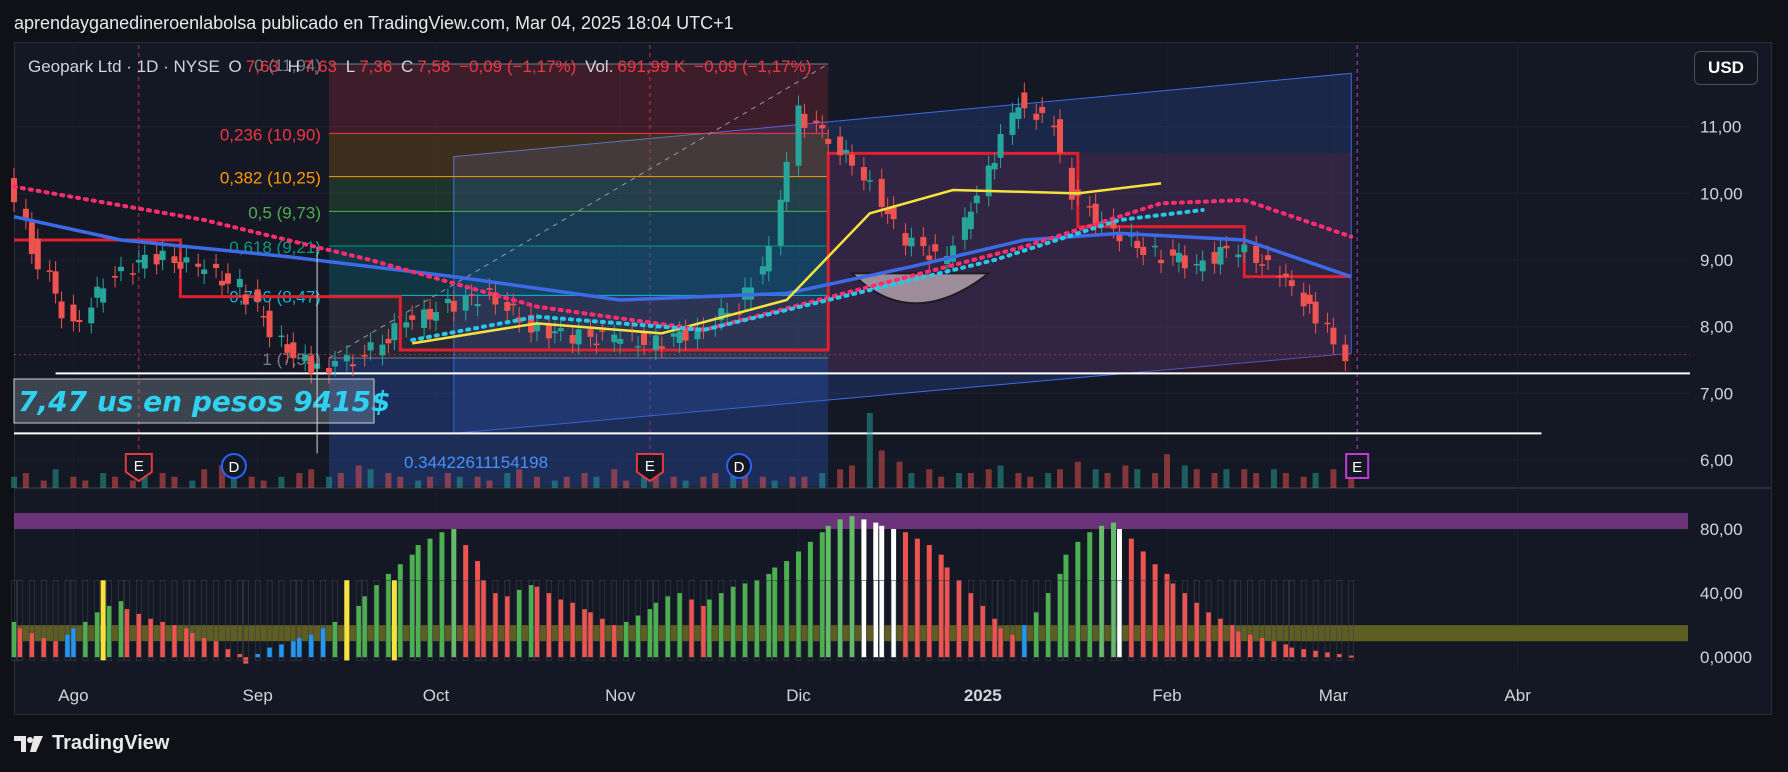 The height and width of the screenshot is (772, 1788). What do you see at coordinates (320, 66) in the screenshot?
I see `high-value: 7,63` at bounding box center [320, 66].